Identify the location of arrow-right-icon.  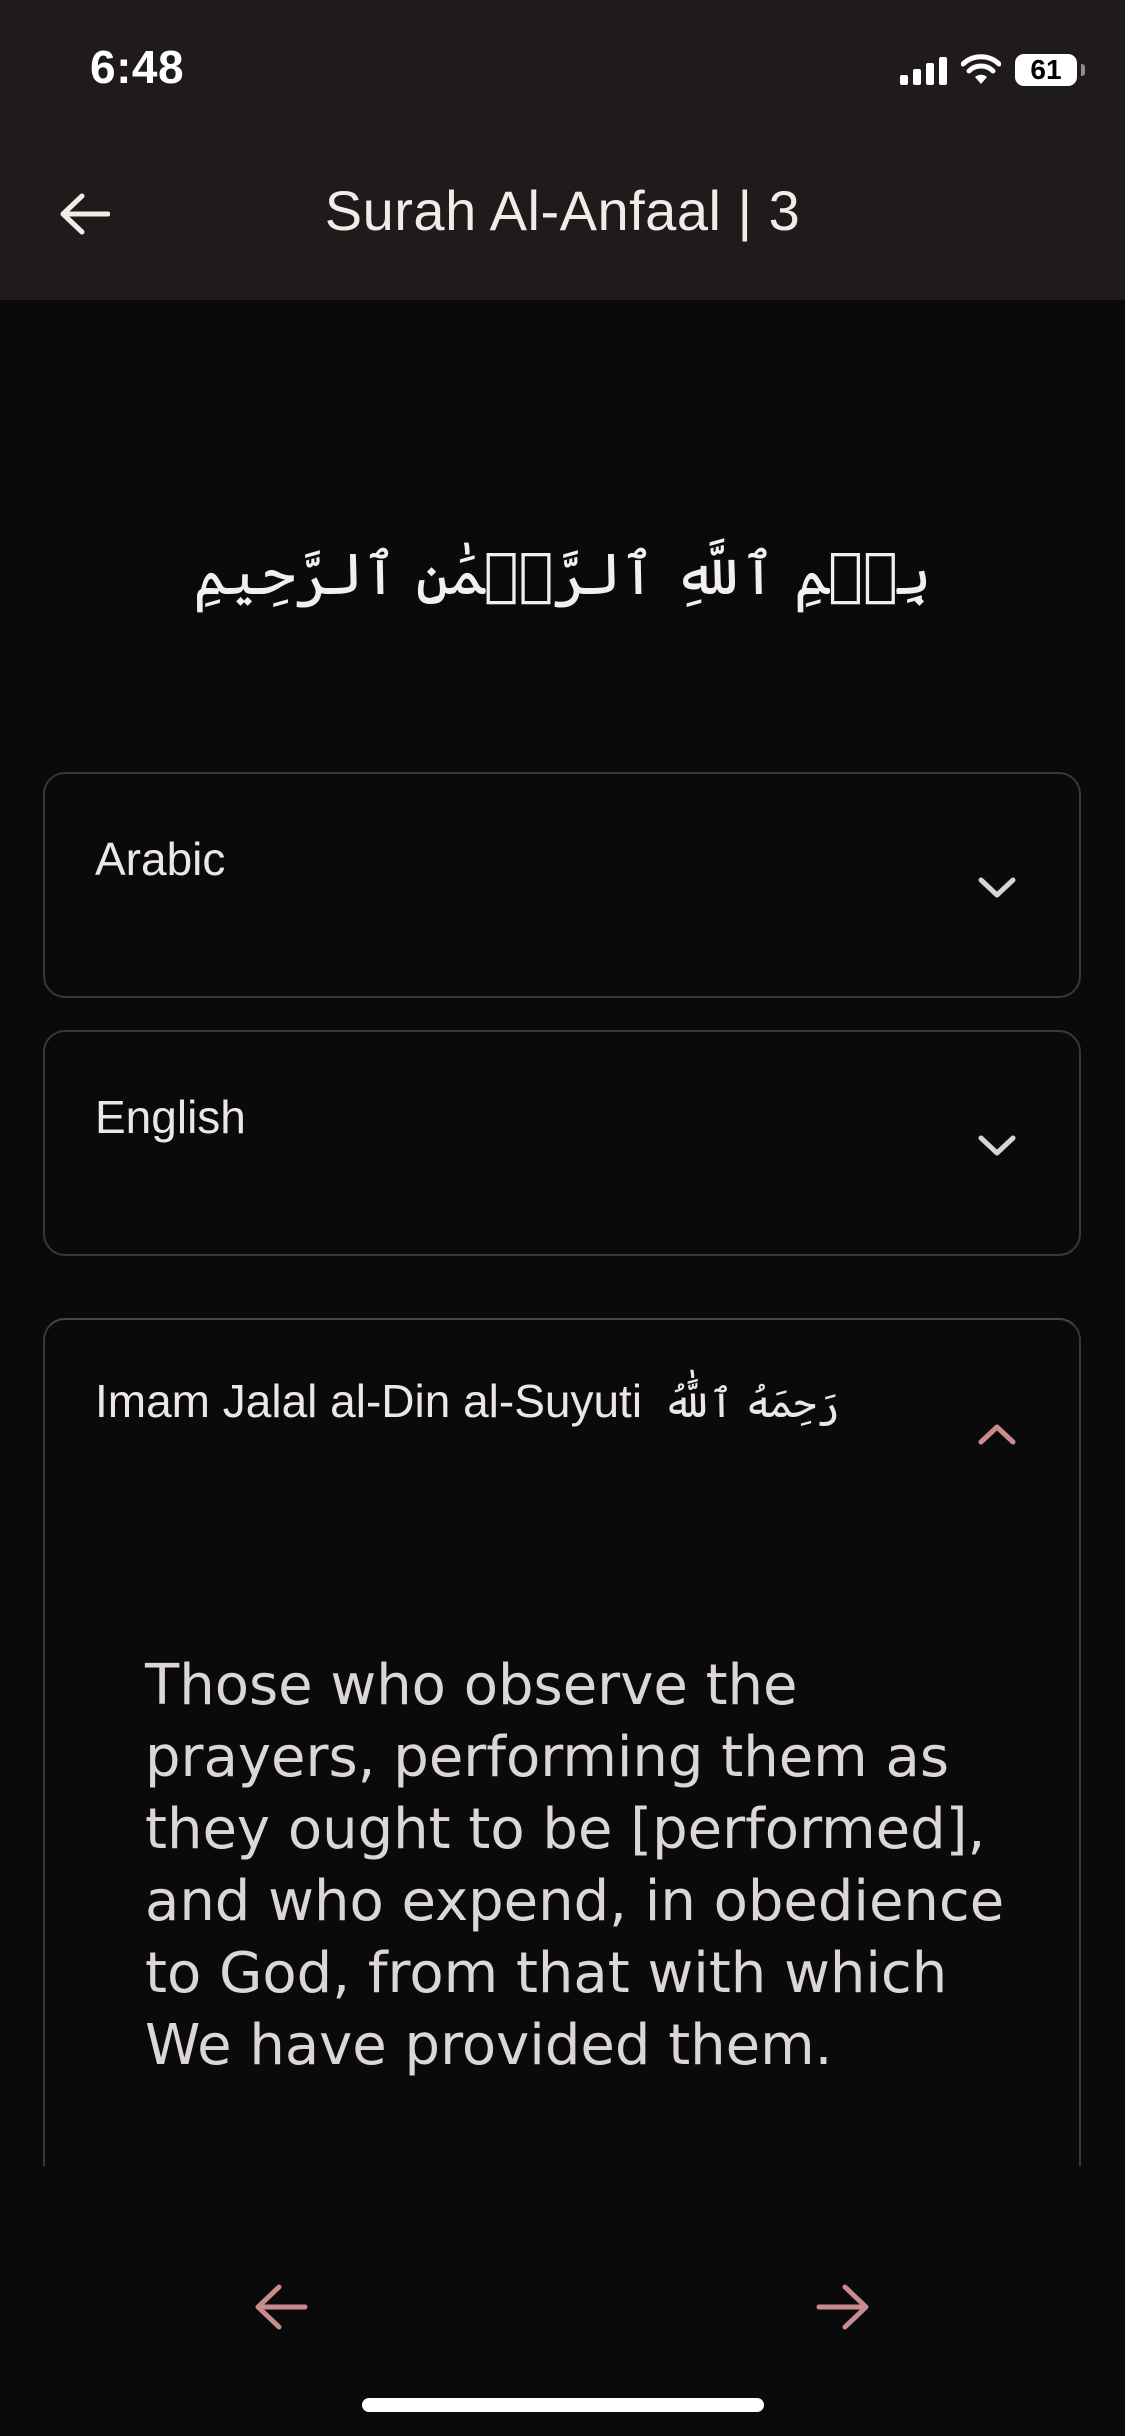
(842, 2307).